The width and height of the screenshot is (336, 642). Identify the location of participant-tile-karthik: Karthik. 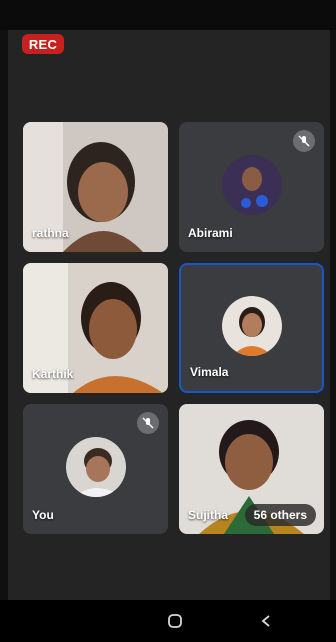
(95, 328).